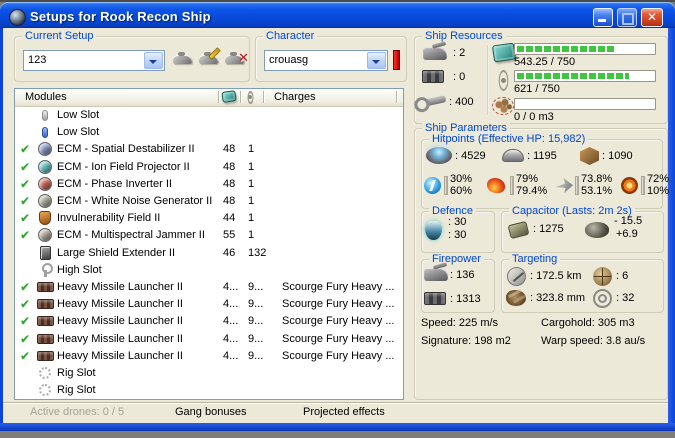 The image size is (675, 438). What do you see at coordinates (209, 253) in the screenshot?
I see `module-row: Large Shield Extender II 46 132` at bounding box center [209, 253].